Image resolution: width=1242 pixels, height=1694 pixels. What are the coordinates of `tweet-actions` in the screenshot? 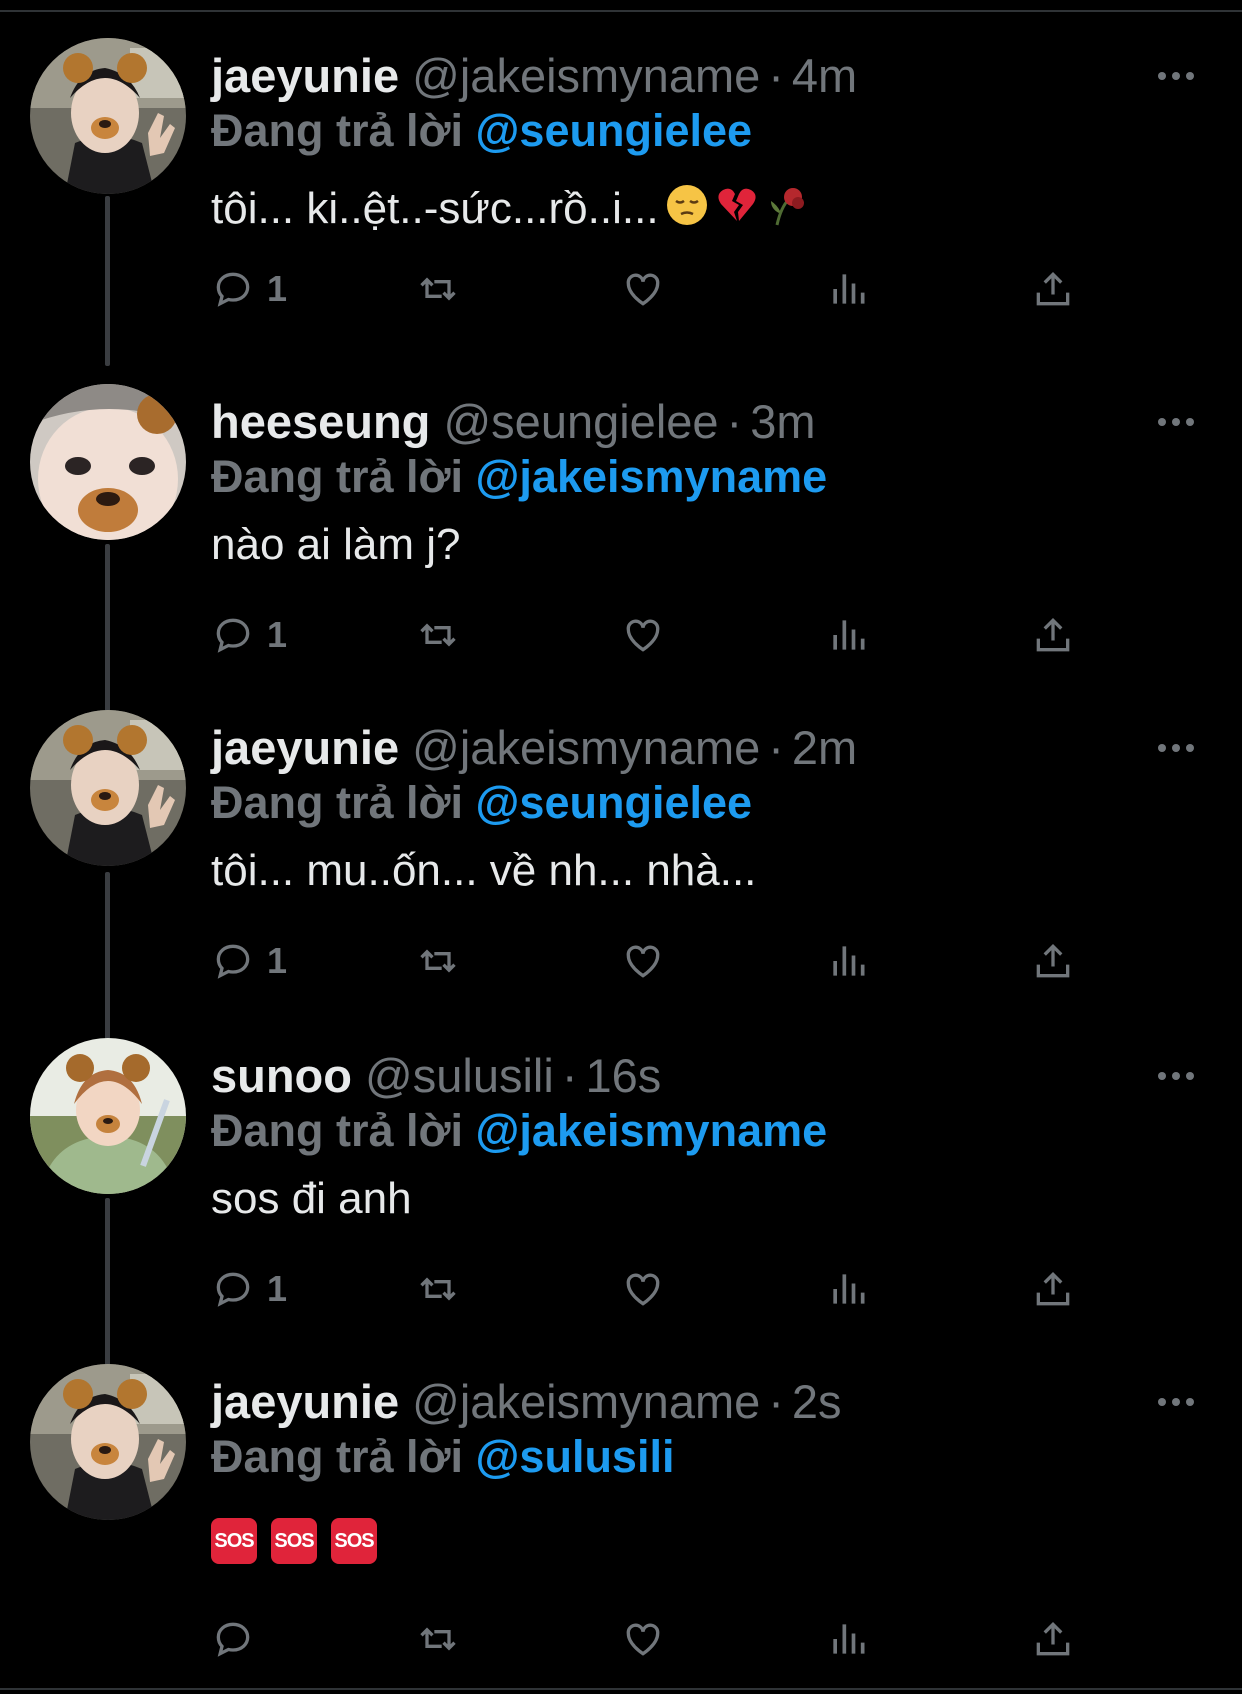 It's located at (661, 1639).